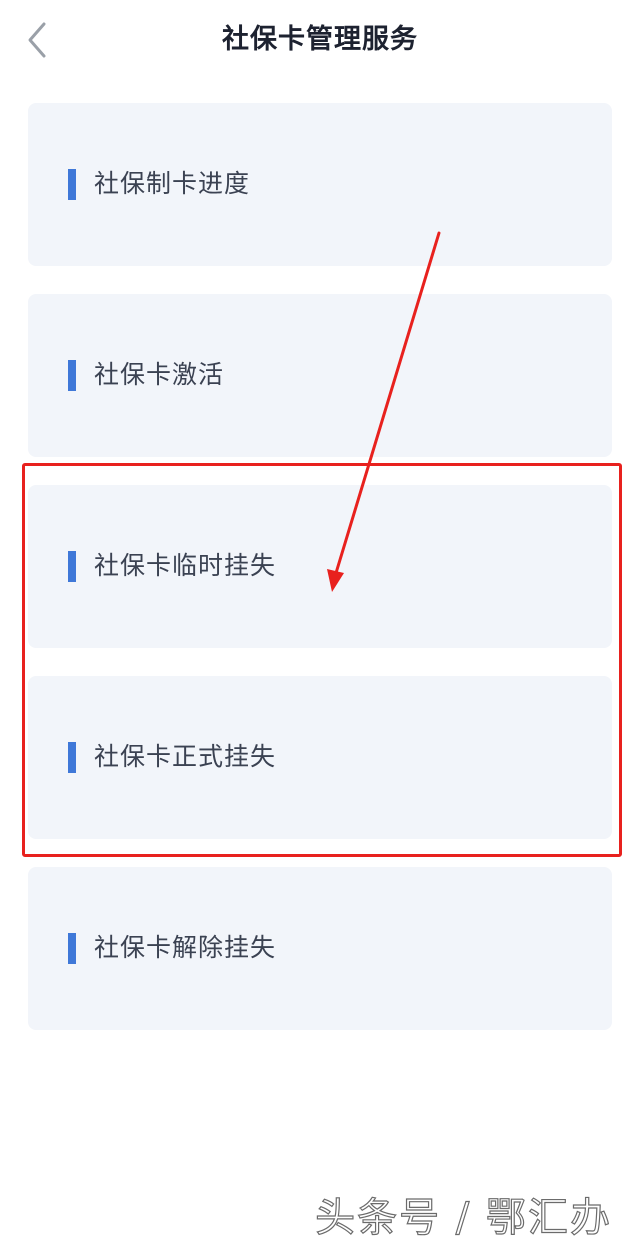  I want to click on menu-item-label: 社保卡正式挂失, so click(185, 756).